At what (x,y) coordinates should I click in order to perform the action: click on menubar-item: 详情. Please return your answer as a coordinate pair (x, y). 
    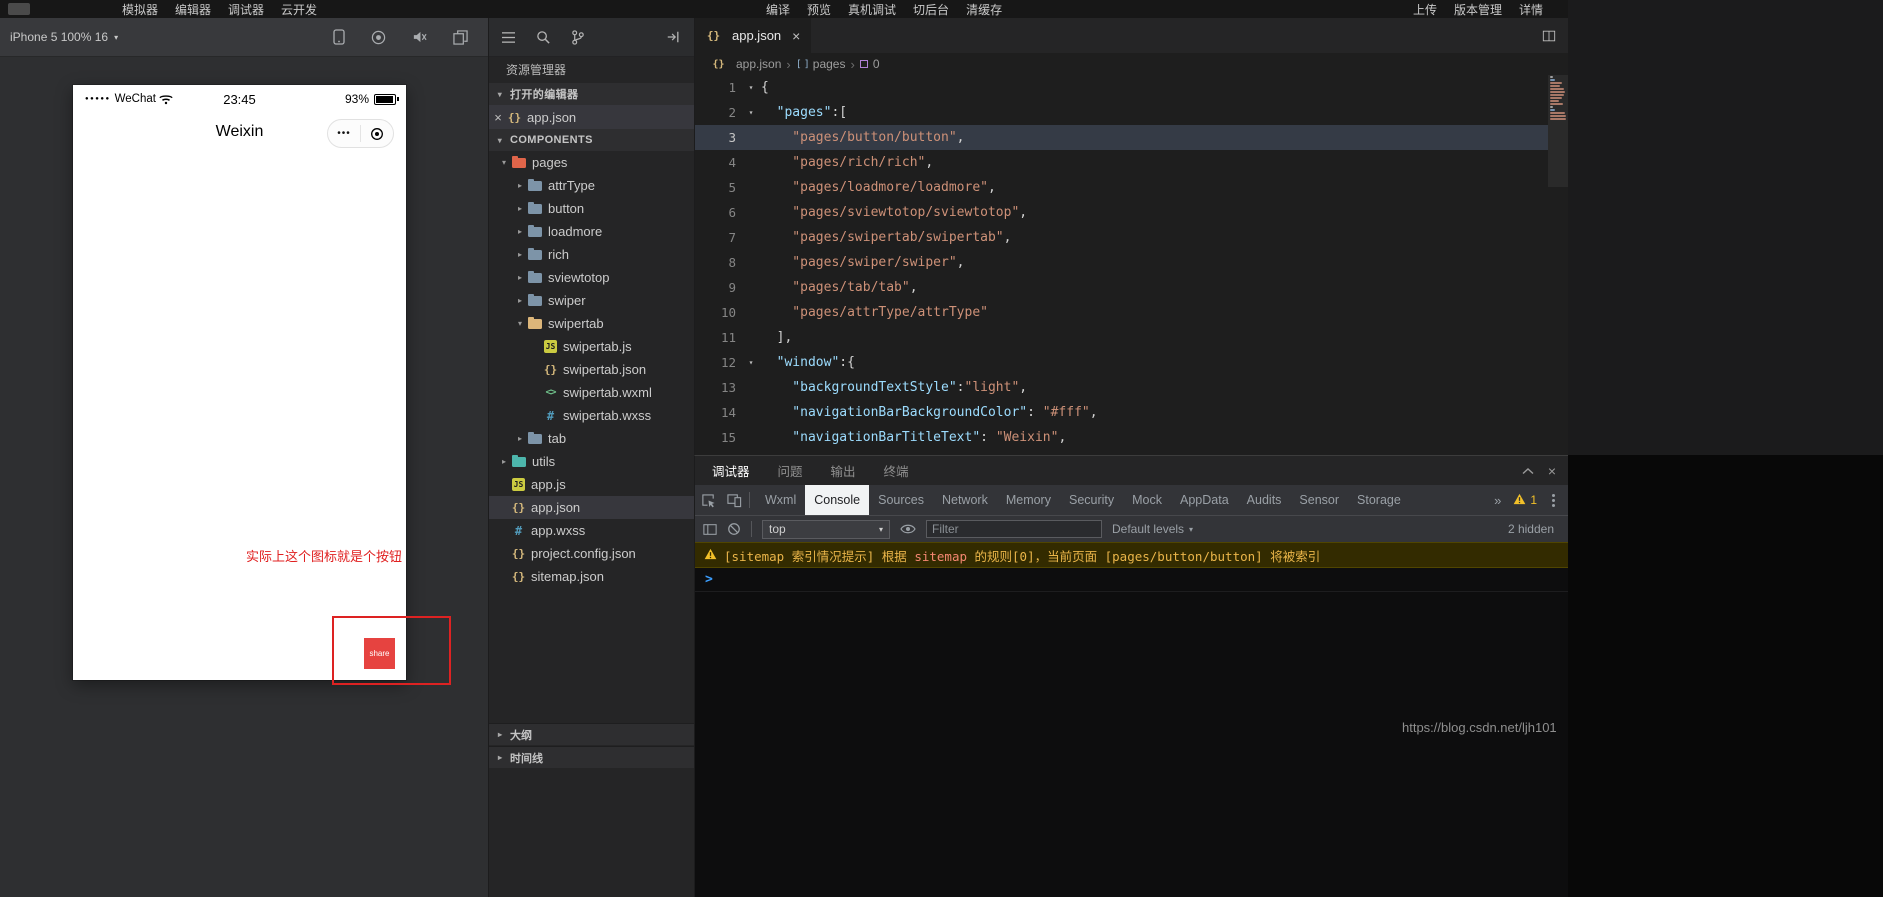
    Looking at the image, I should click on (1531, 9).